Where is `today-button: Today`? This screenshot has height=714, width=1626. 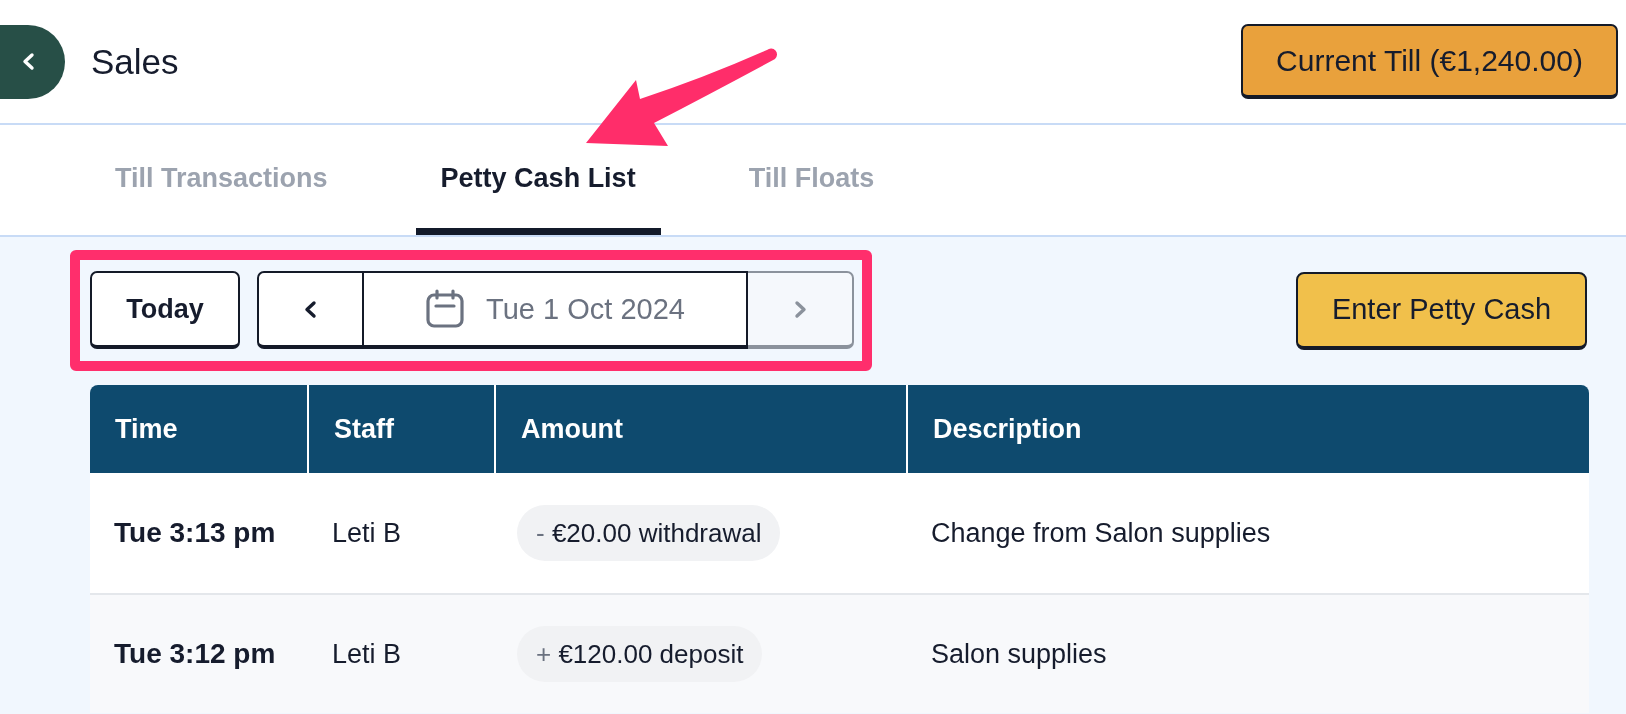 today-button: Today is located at coordinates (165, 310).